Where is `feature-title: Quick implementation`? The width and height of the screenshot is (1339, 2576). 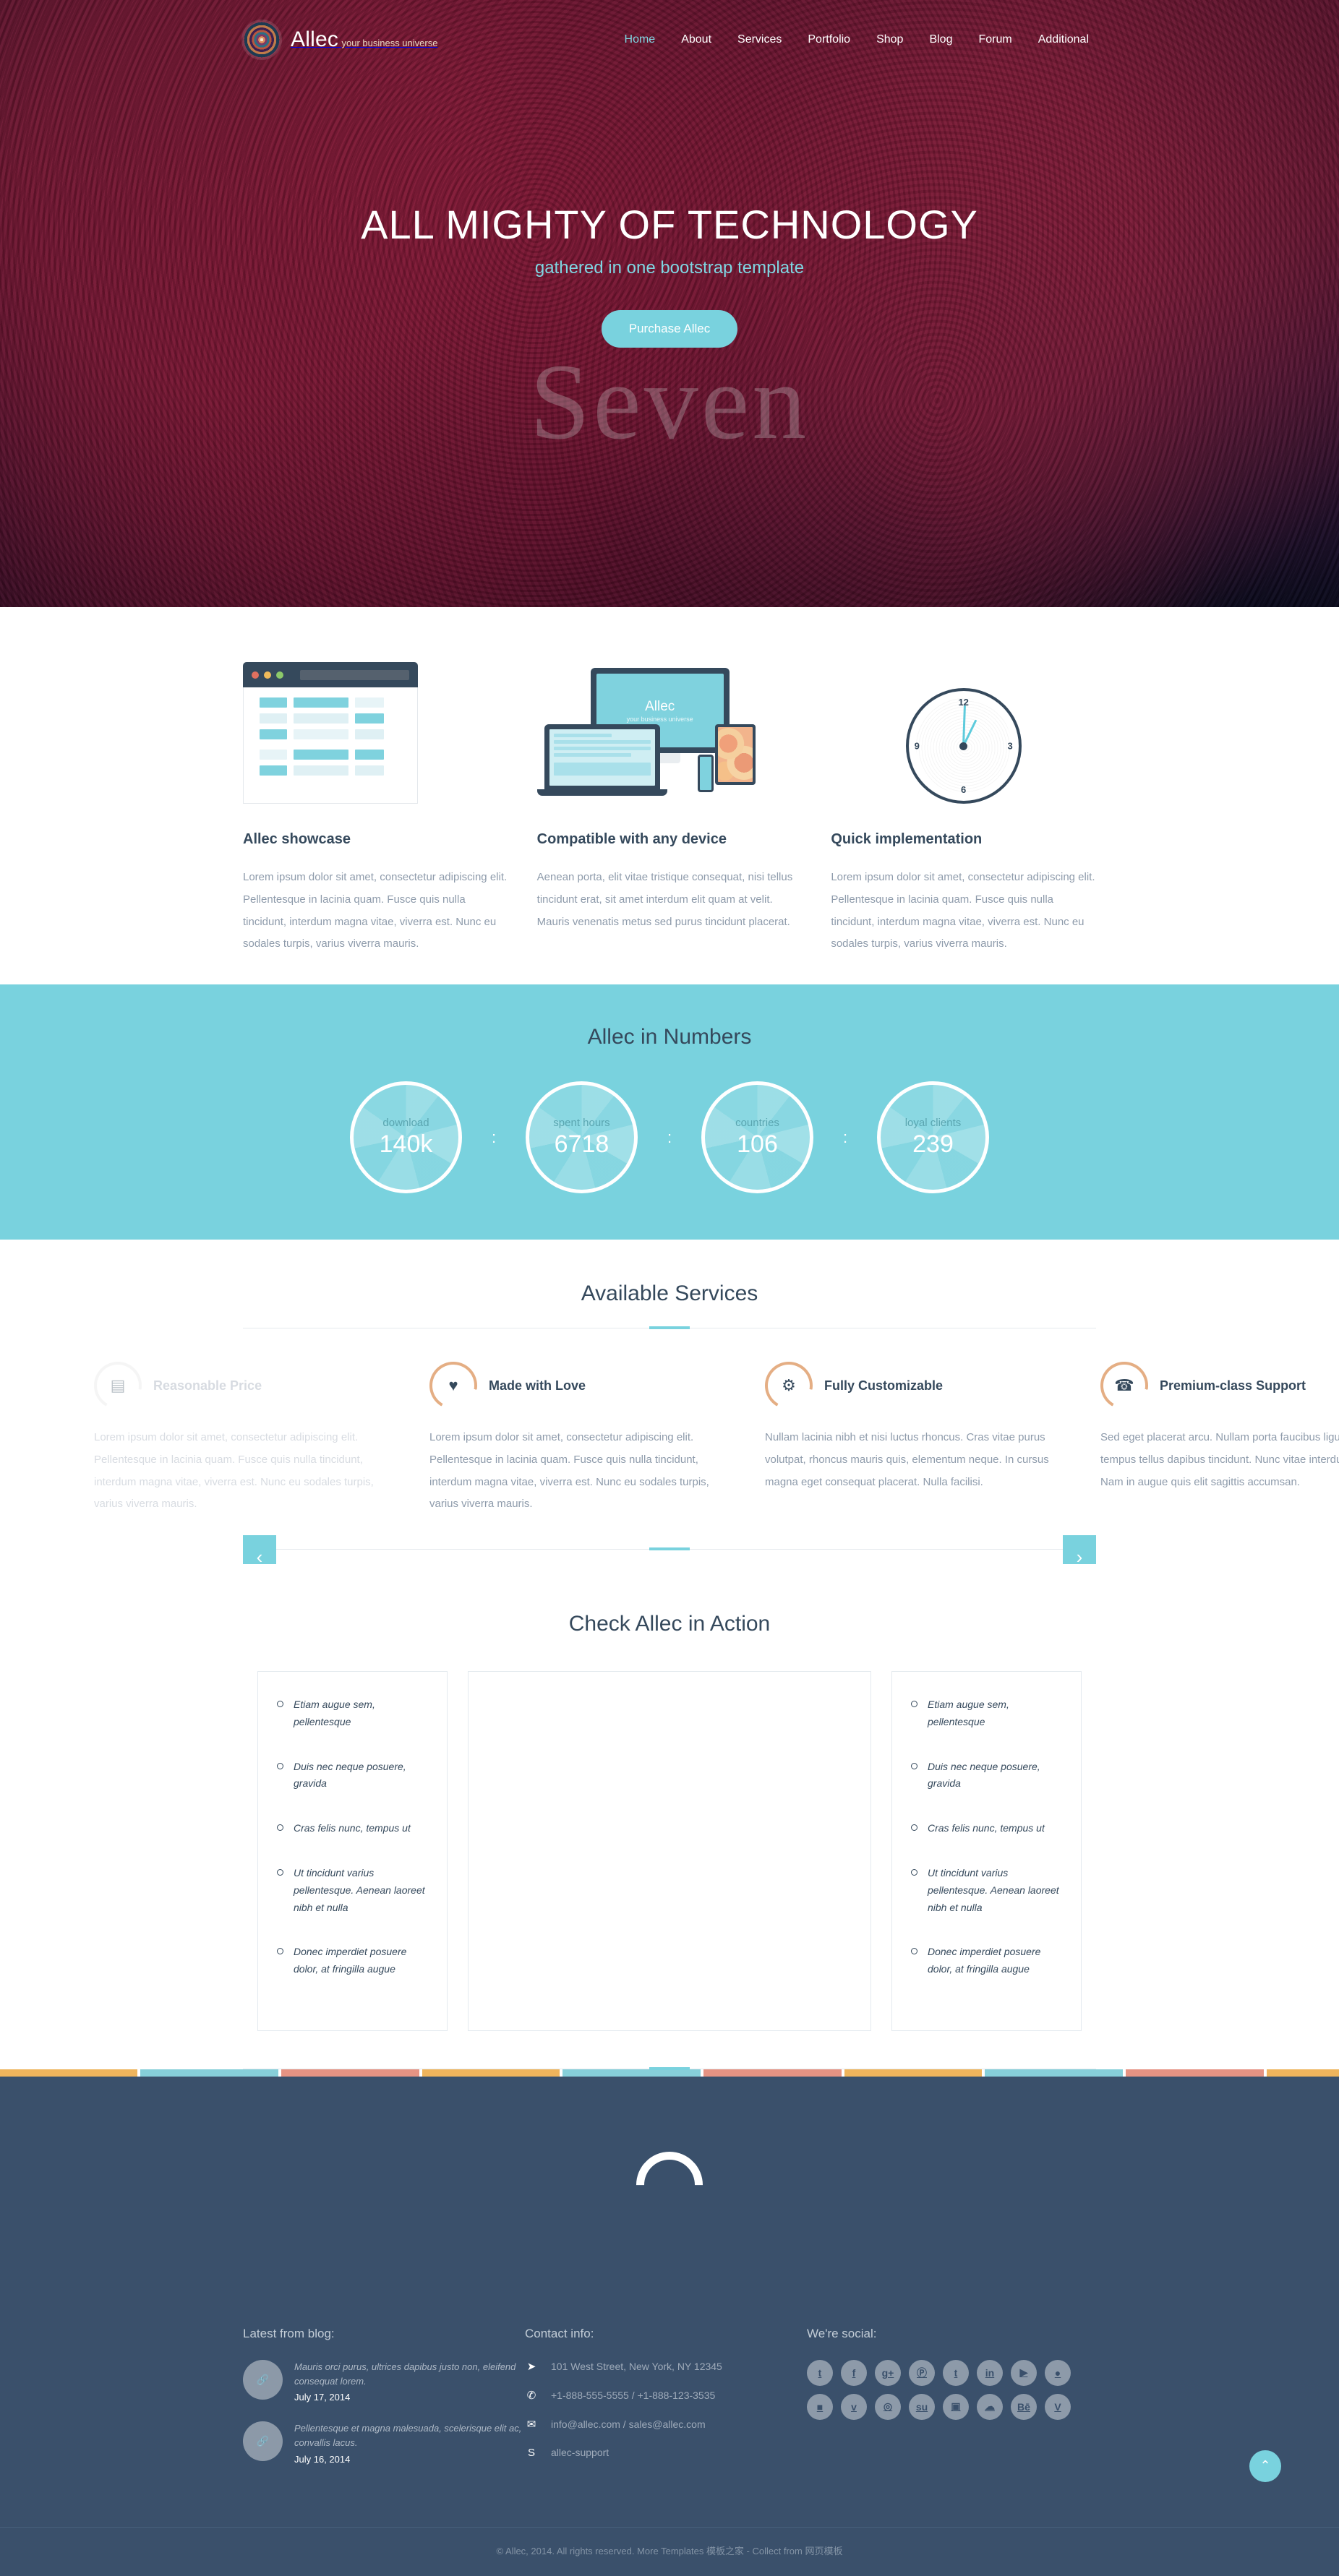
feature-title: Quick implementation is located at coordinates (907, 839).